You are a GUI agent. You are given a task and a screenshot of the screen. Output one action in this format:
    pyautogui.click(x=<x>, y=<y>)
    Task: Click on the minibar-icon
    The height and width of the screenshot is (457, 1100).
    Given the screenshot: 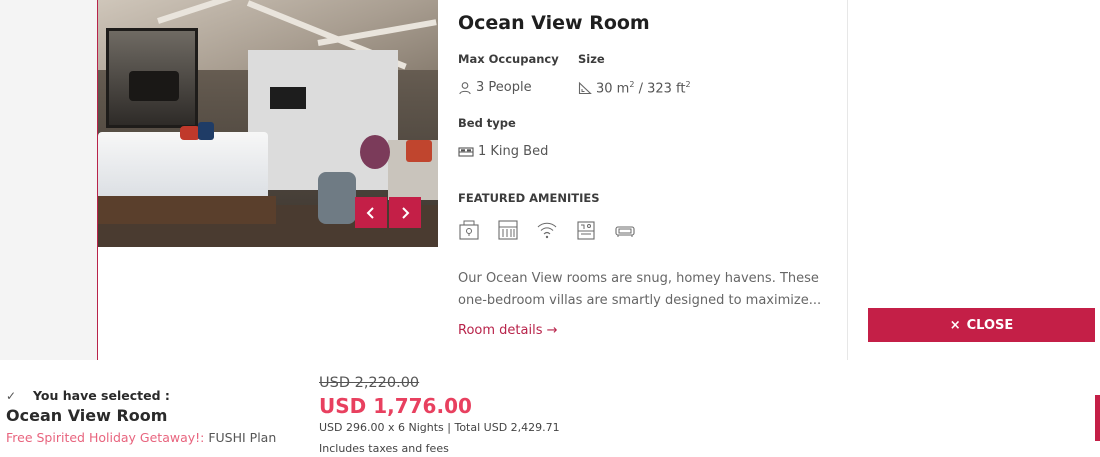 What is the action you would take?
    pyautogui.click(x=508, y=230)
    